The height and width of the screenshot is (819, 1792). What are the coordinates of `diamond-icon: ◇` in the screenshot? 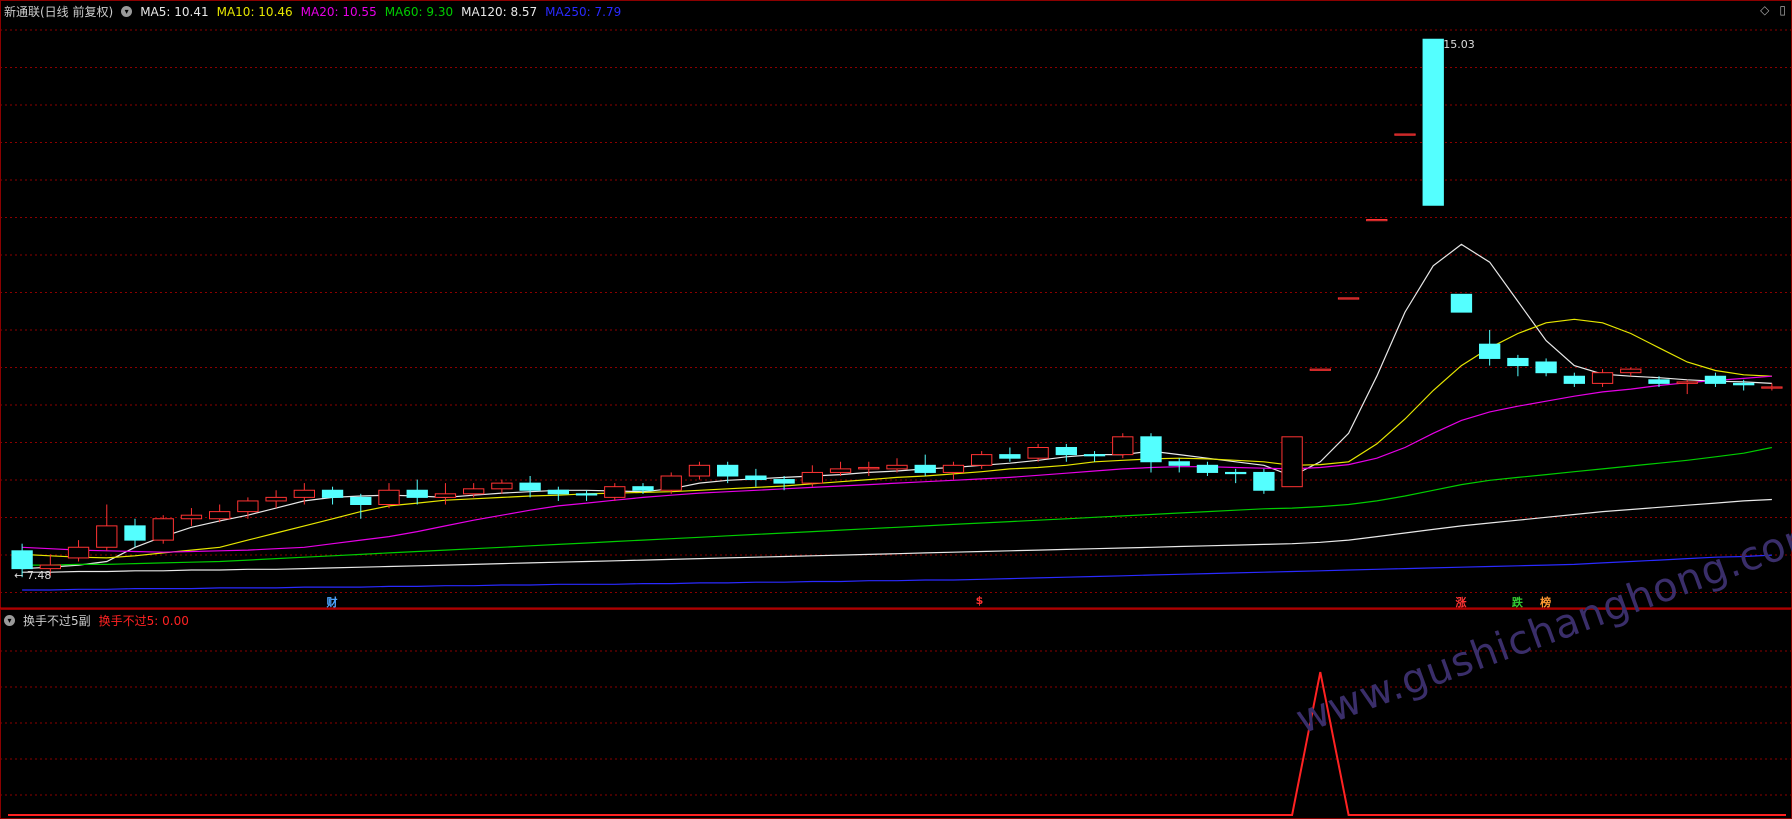 It's located at (1764, 10).